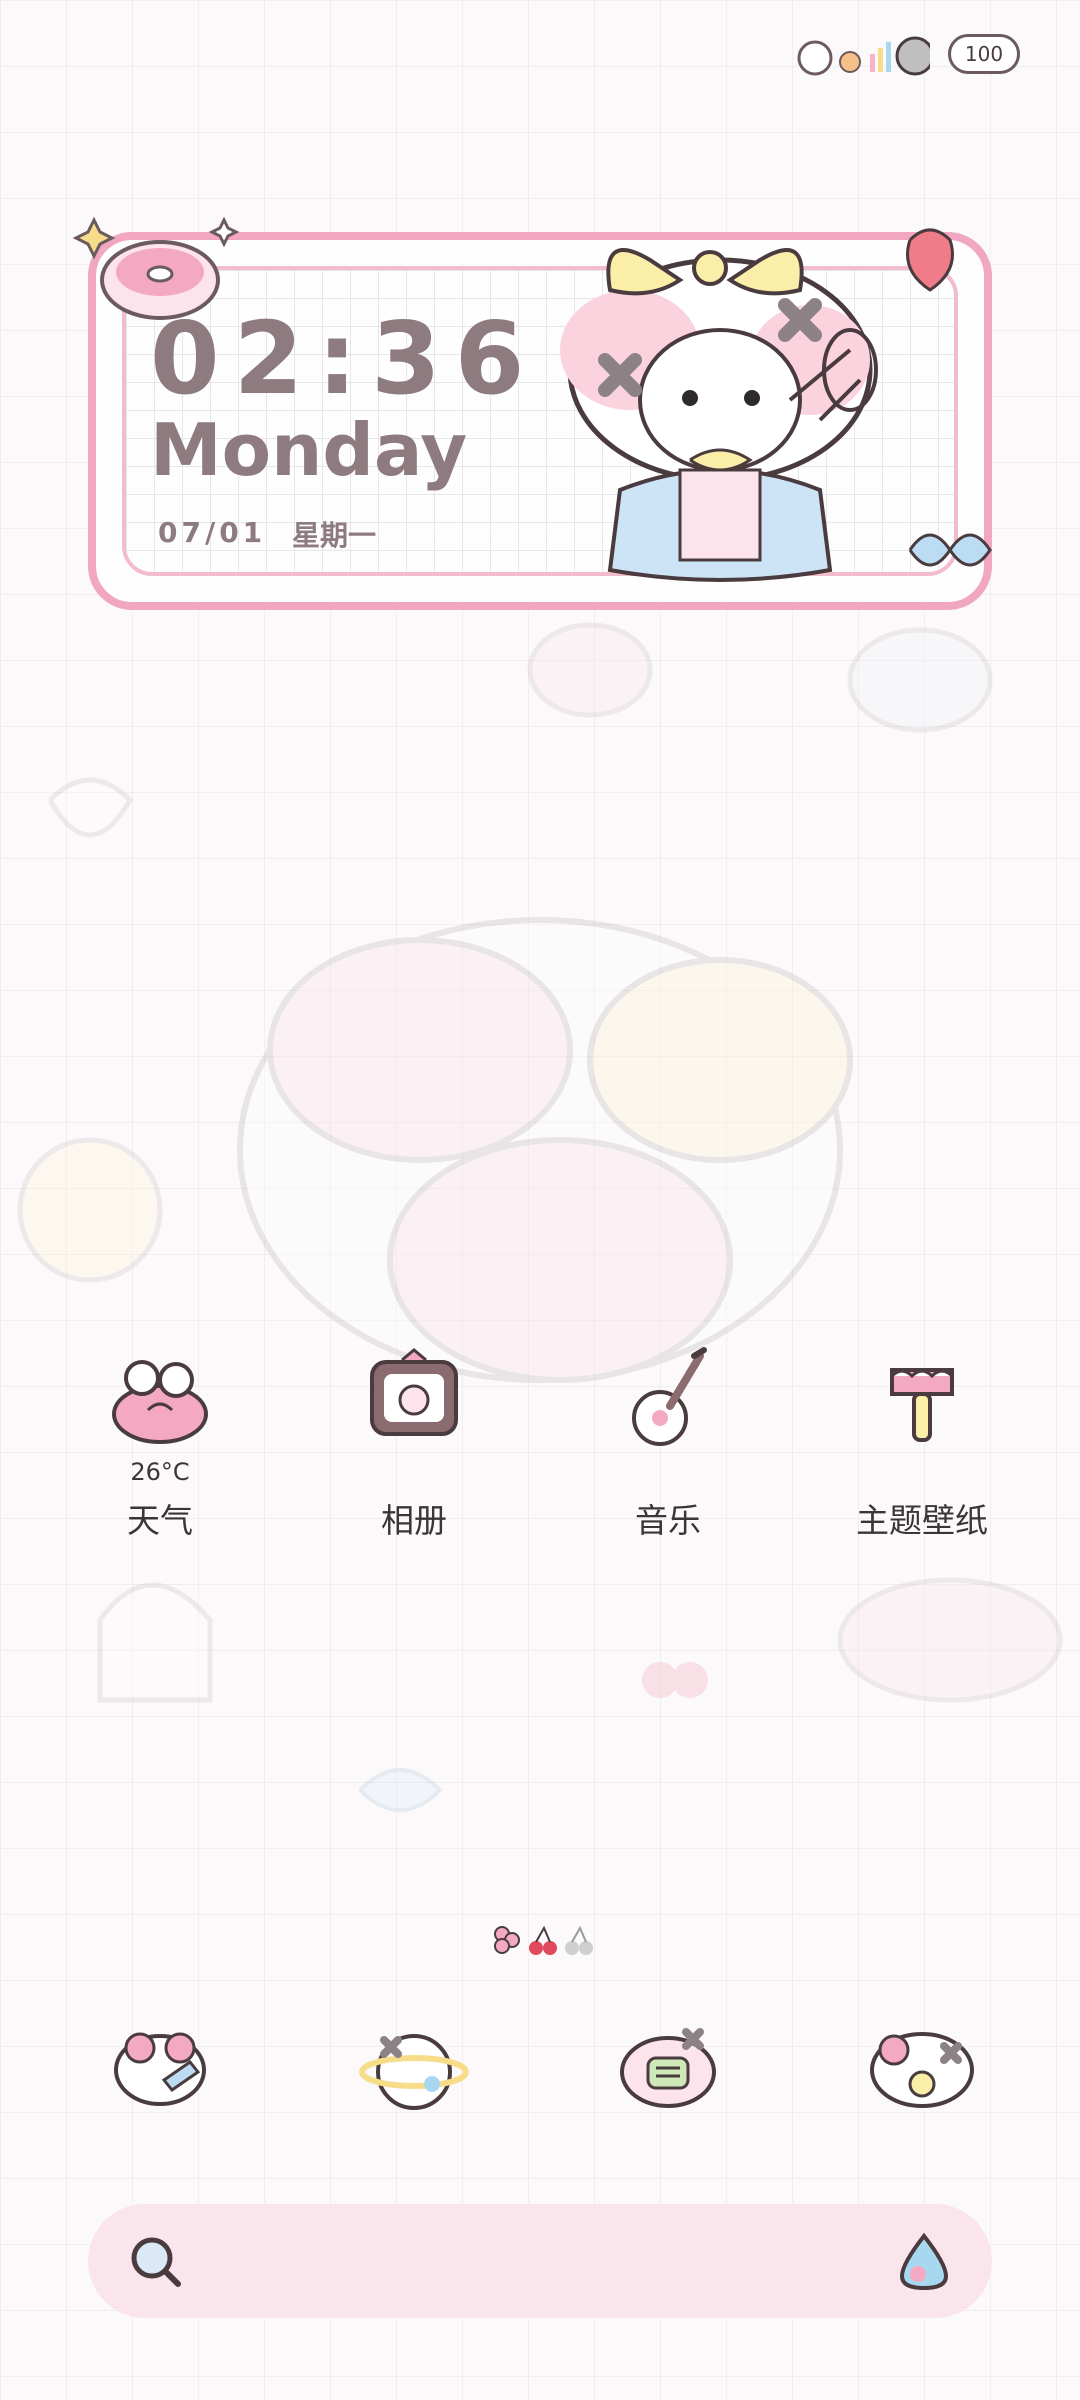  Describe the element at coordinates (160, 2070) in the screenshot. I see `phone-icon` at that location.